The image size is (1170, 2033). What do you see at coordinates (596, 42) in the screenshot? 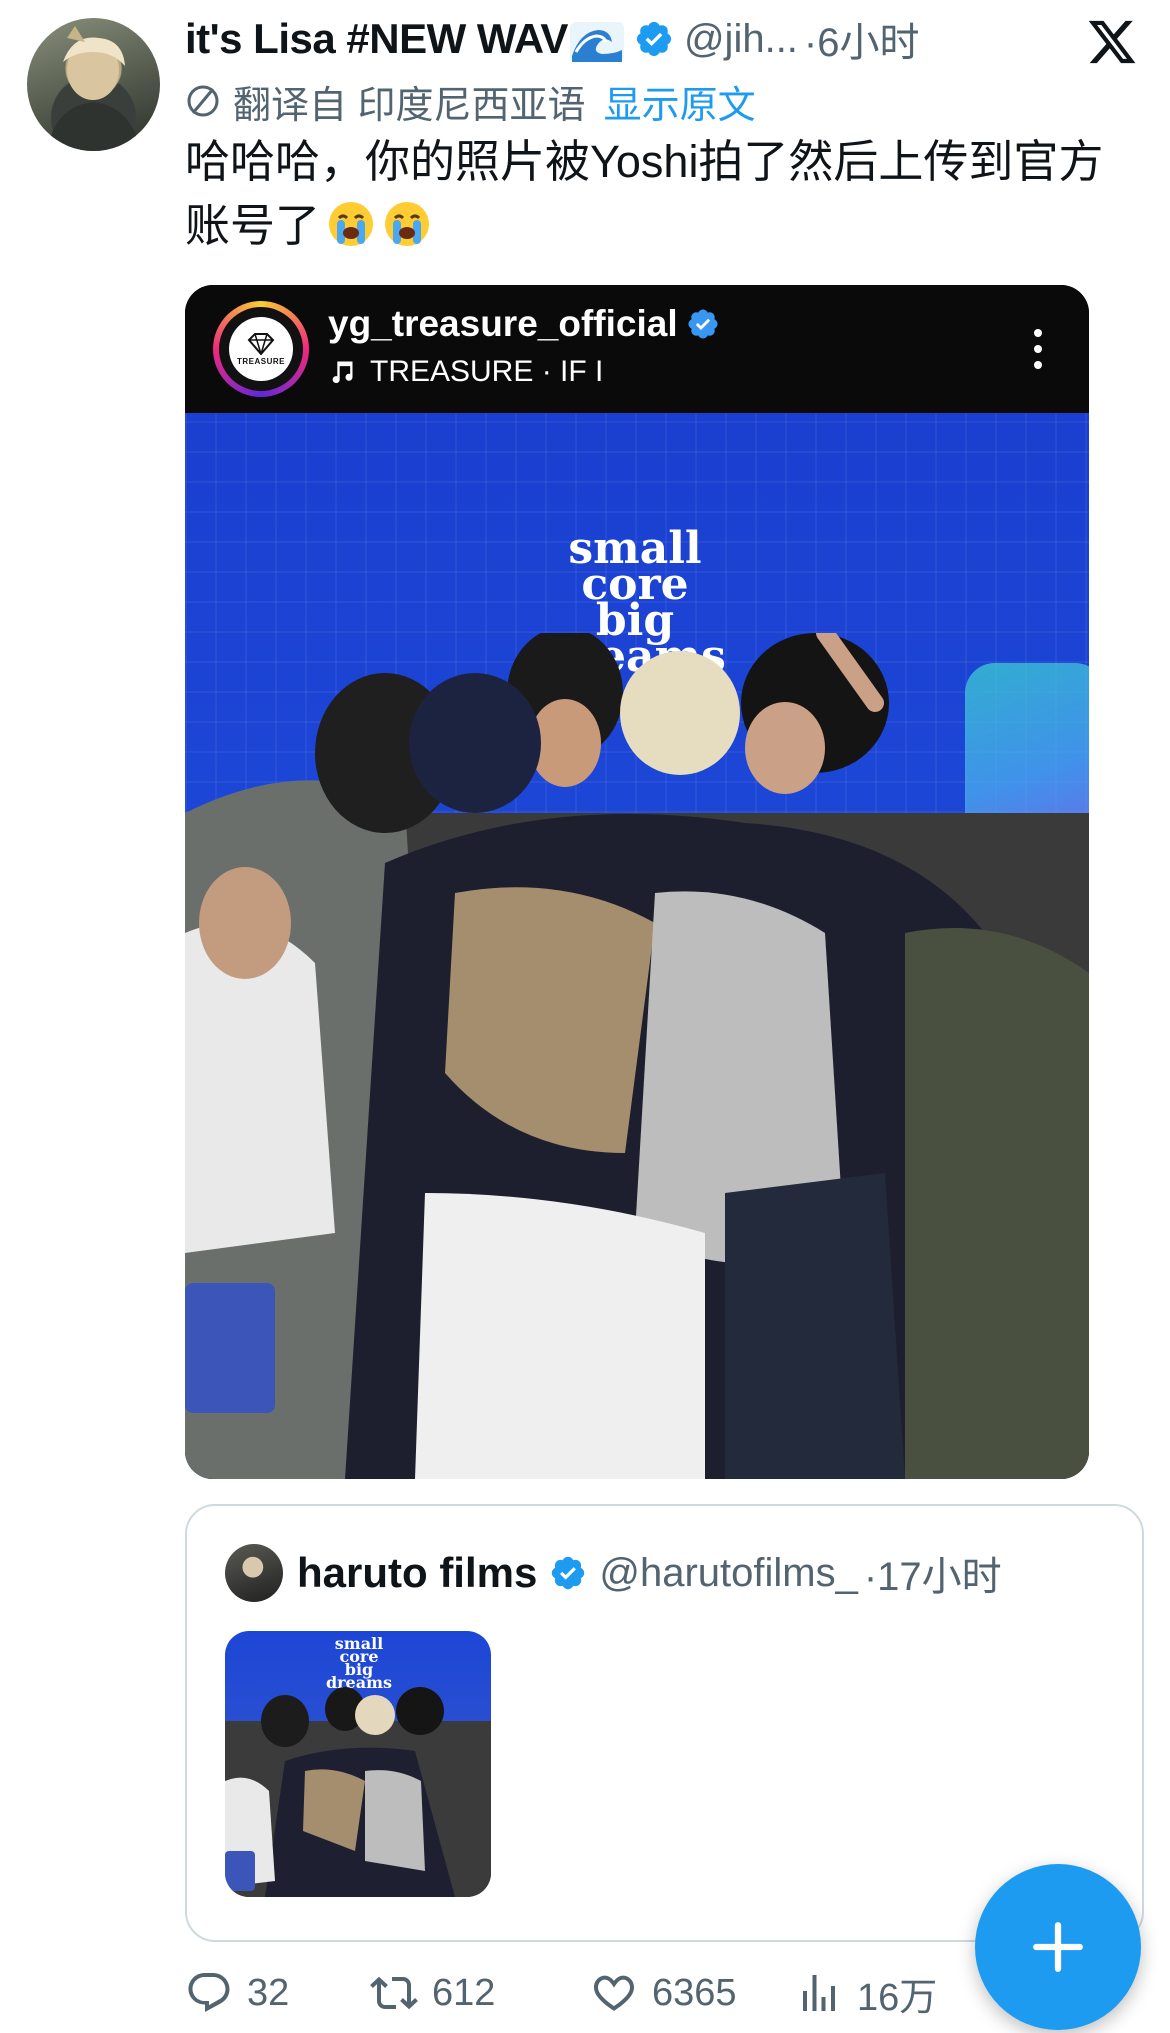
I see `wave-emoji-icon` at bounding box center [596, 42].